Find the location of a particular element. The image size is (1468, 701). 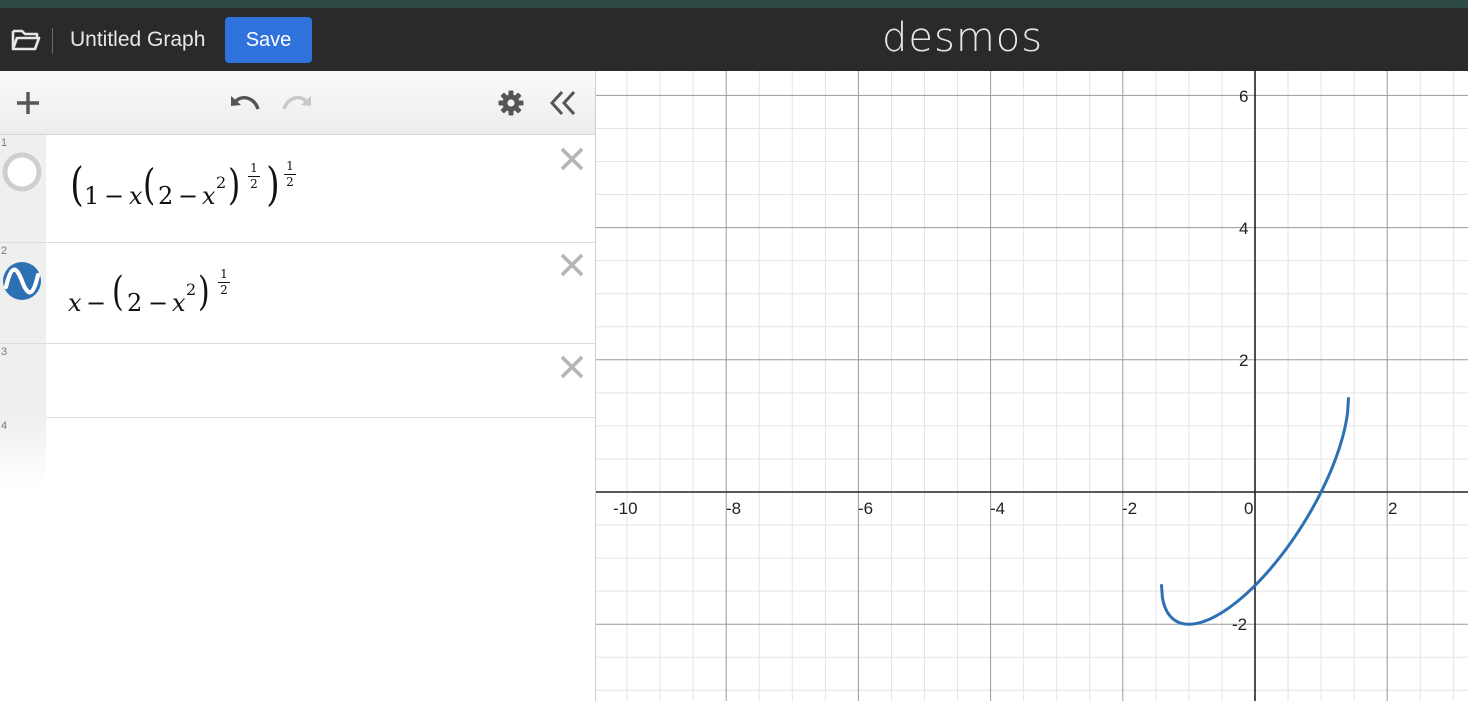

expression-math: ( 1 − x ( 2 − x 2 ) 1 2 ) 1 2 is located at coordinates (198, 189).